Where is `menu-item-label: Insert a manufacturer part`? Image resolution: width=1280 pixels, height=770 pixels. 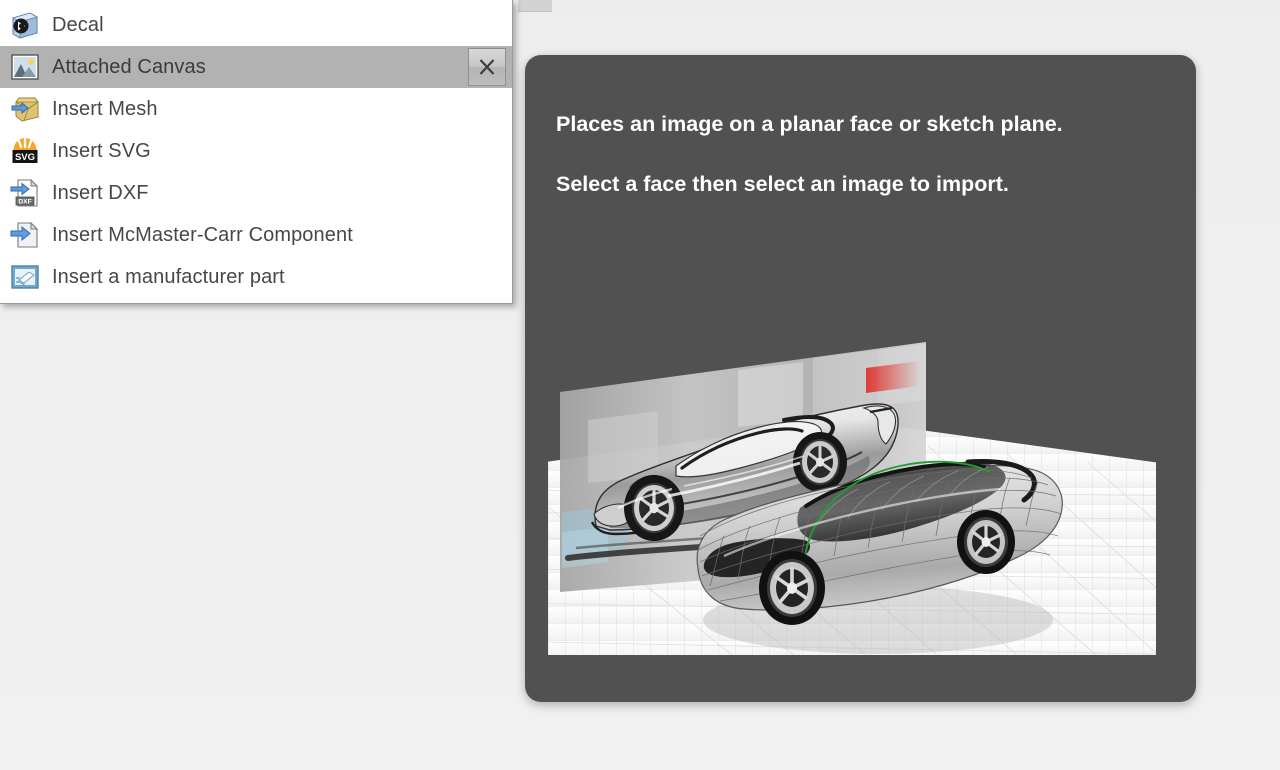
menu-item-label: Insert a manufacturer part is located at coordinates (168, 277).